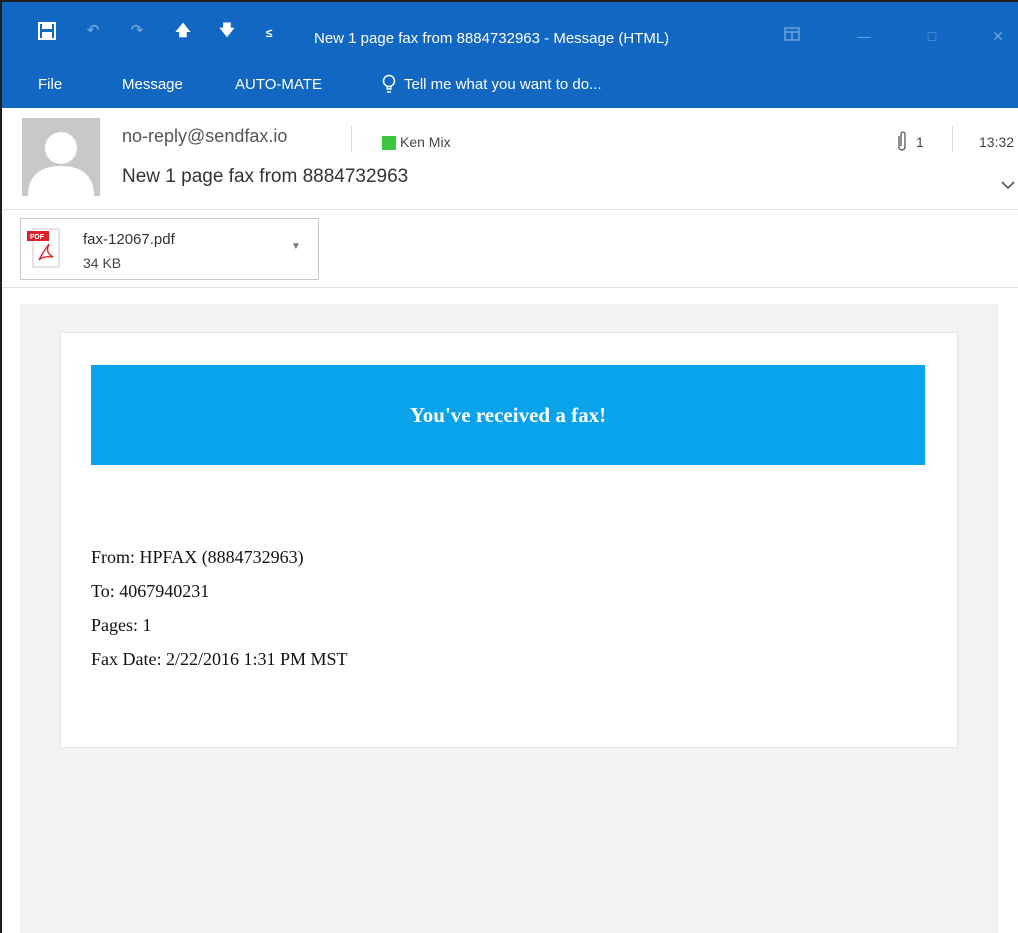  What do you see at coordinates (219, 659) in the screenshot?
I see `fax-date: Fax Date: 2/22/2016 1:31 PM MST` at bounding box center [219, 659].